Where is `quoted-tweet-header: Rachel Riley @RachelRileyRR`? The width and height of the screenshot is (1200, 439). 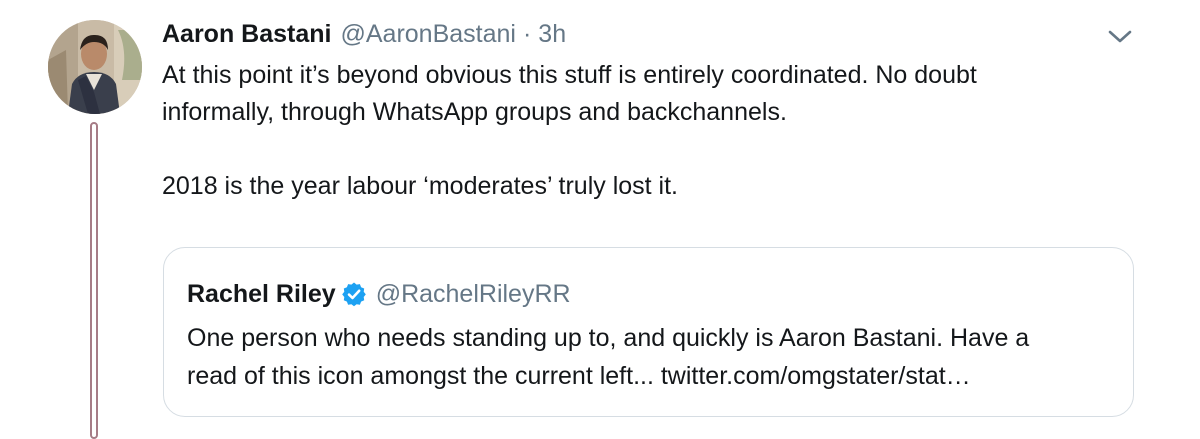
quoted-tweet-header: Rachel Riley @RachelRileyRR is located at coordinates (379, 294).